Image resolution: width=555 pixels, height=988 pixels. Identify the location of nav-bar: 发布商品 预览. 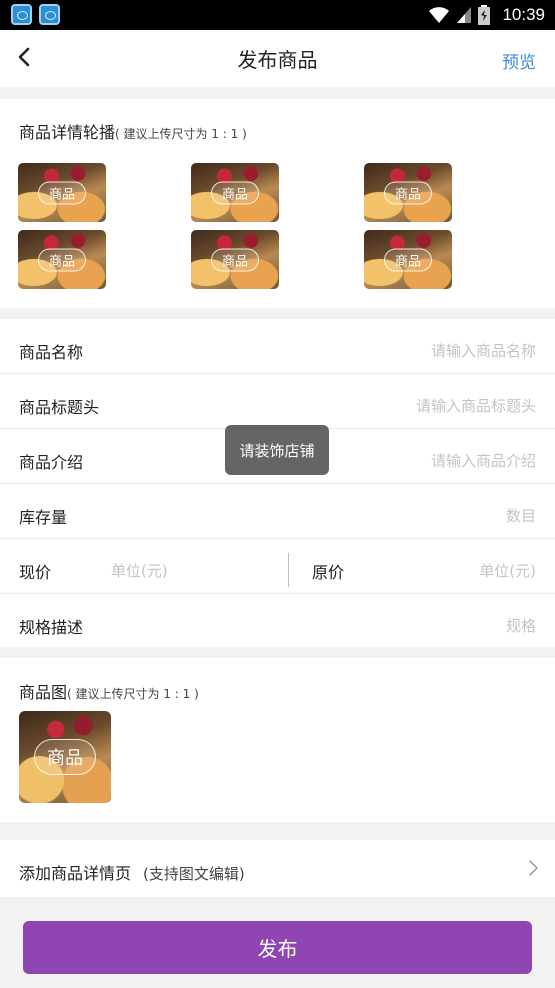
(277, 58).